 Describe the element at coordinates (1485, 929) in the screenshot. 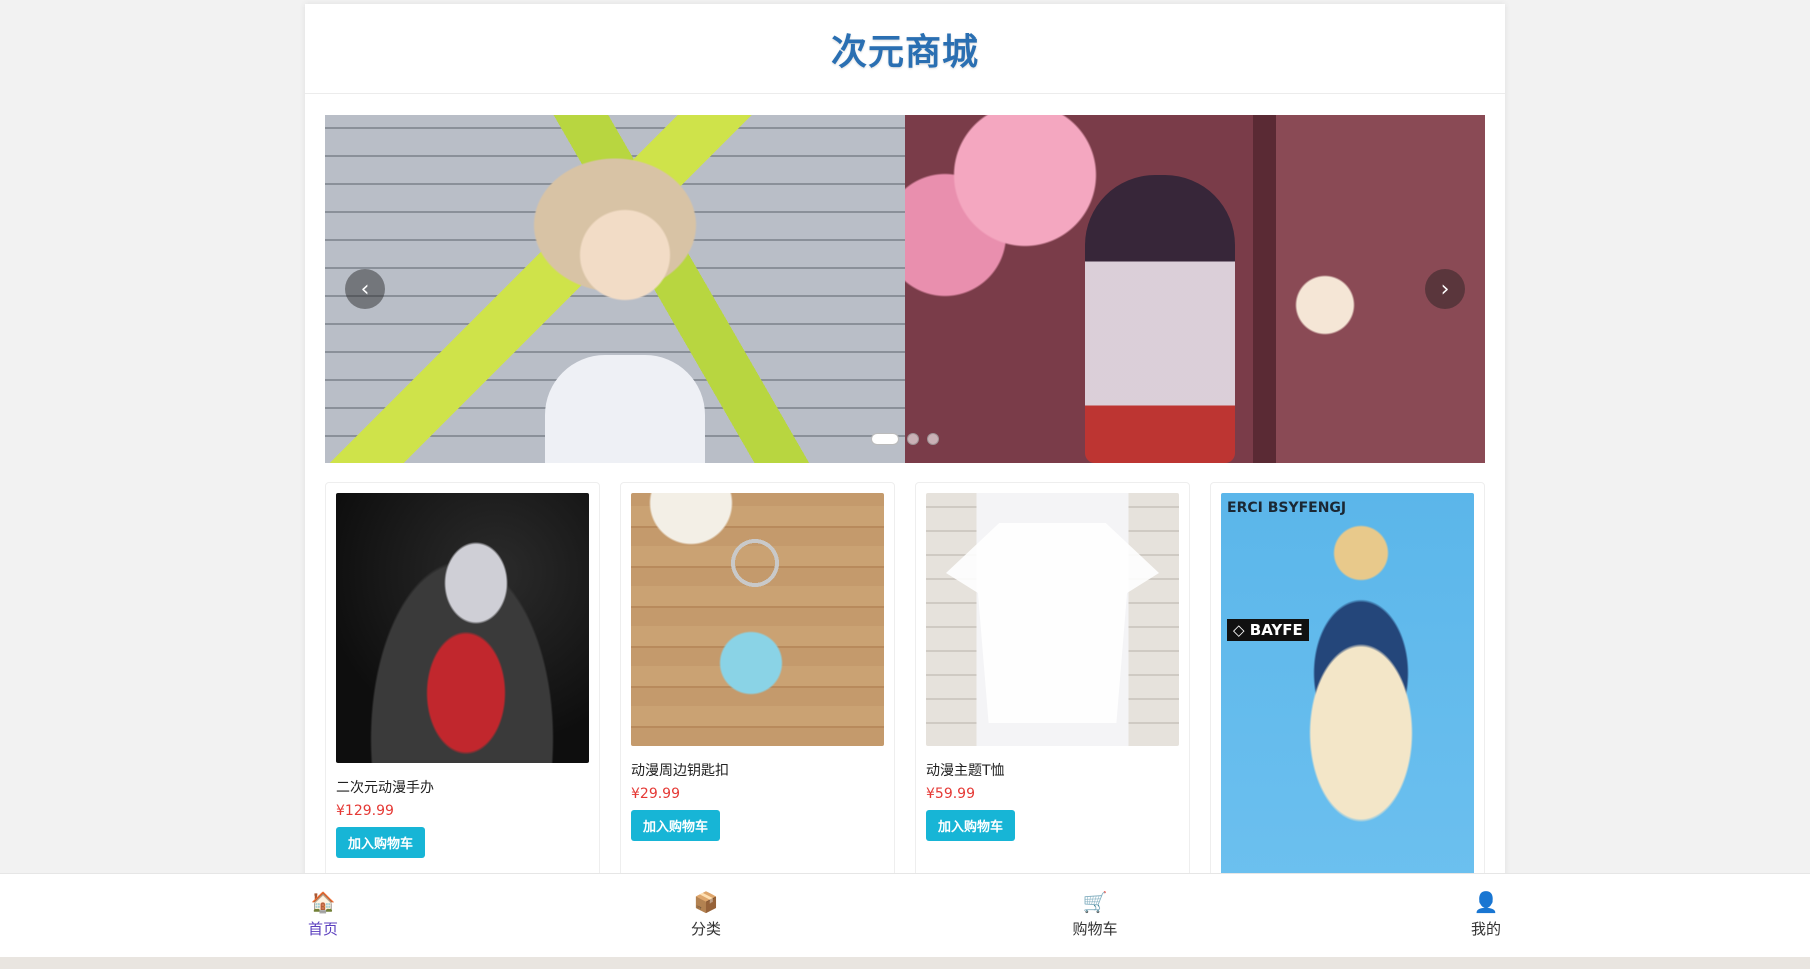

I see `tab-profile-label: 我的` at that location.